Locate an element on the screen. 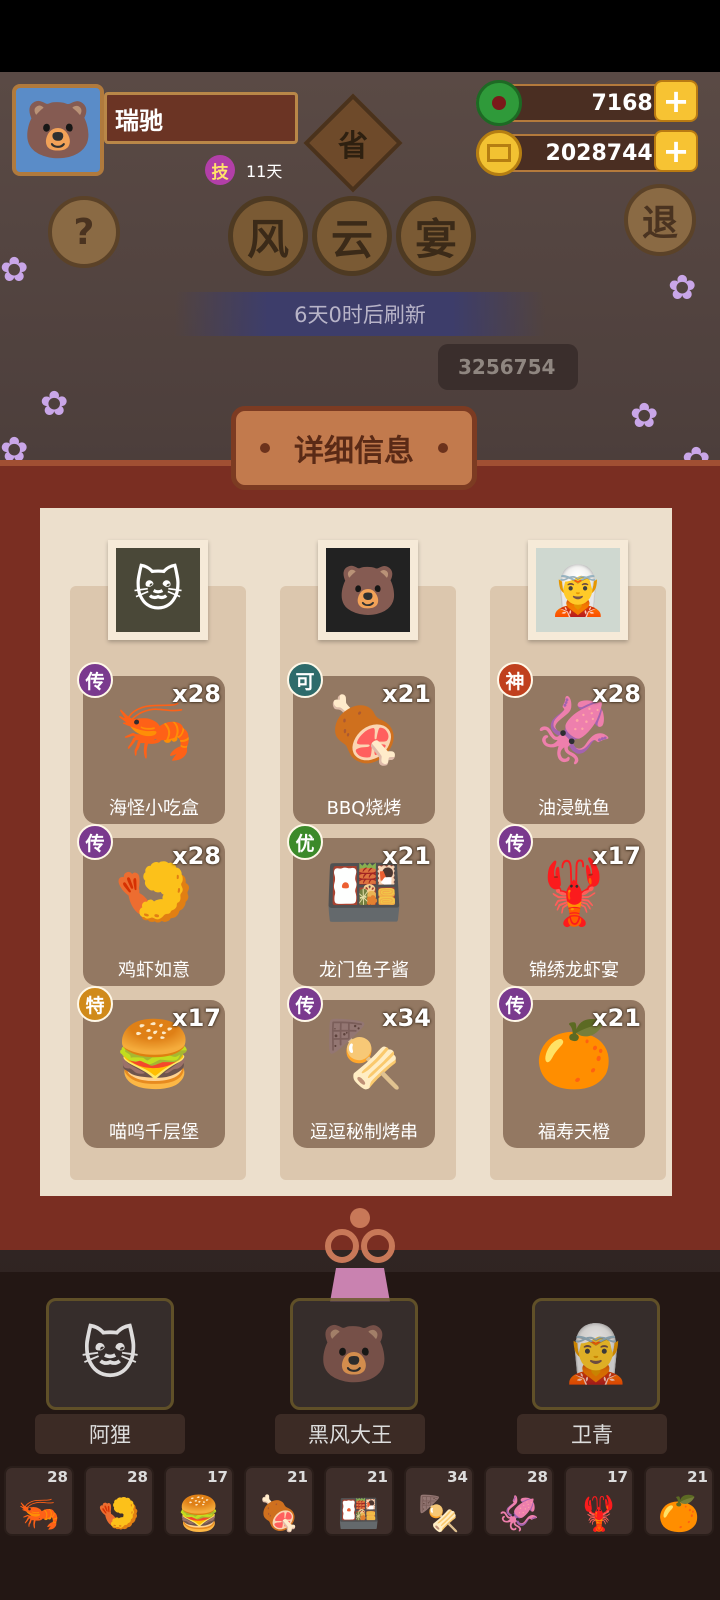  dish-tray-item: 🍖 21 is located at coordinates (279, 1501).